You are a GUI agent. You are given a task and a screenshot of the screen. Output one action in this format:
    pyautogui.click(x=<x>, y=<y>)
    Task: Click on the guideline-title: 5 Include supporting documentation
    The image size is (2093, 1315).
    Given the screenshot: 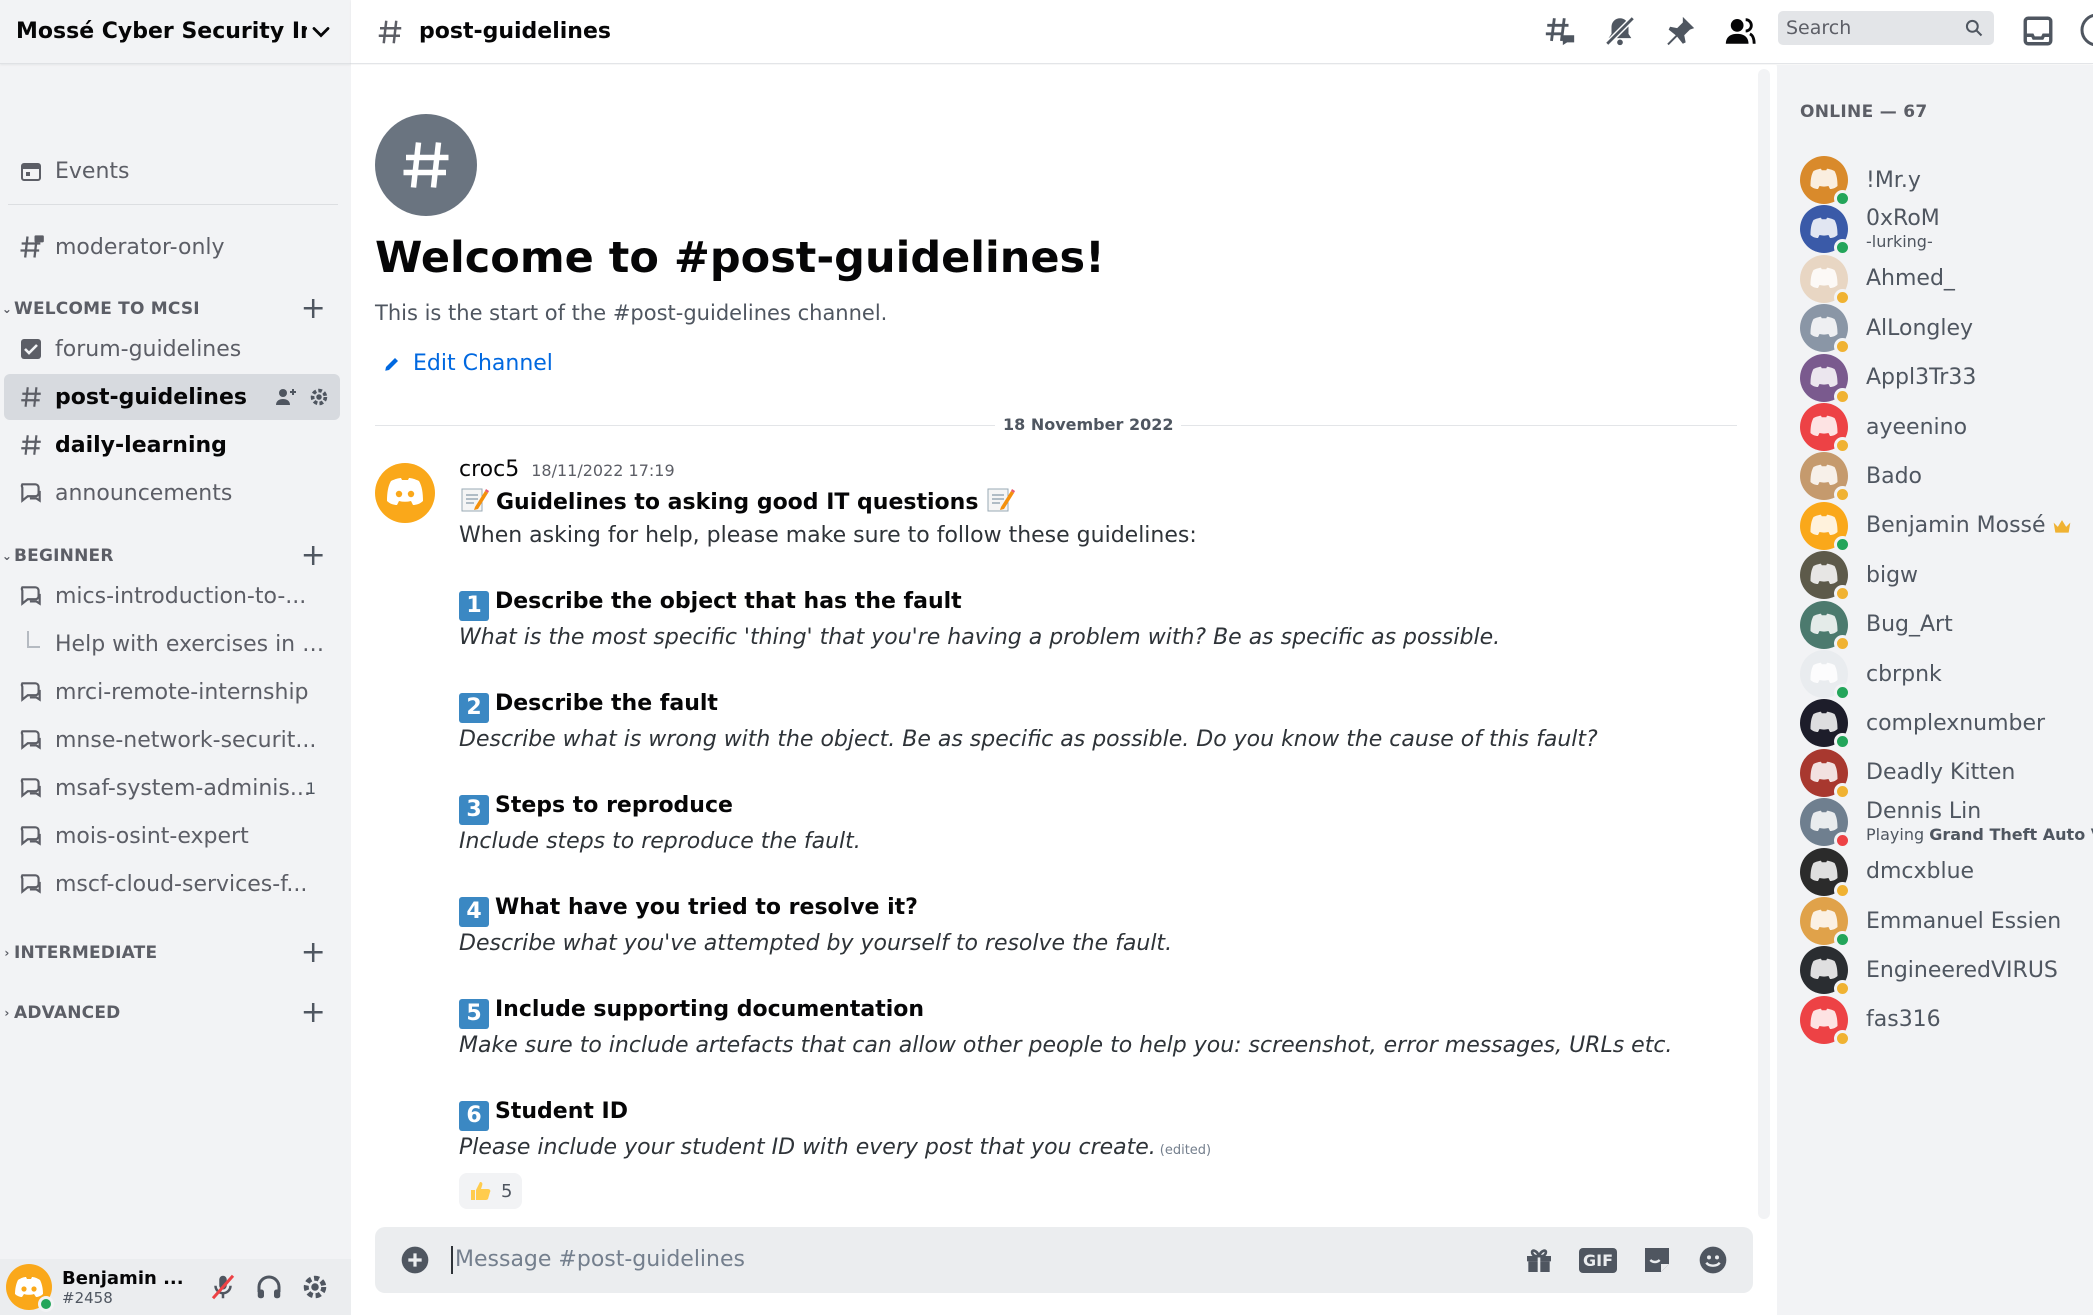 What is the action you would take?
    pyautogui.click(x=1094, y=1011)
    